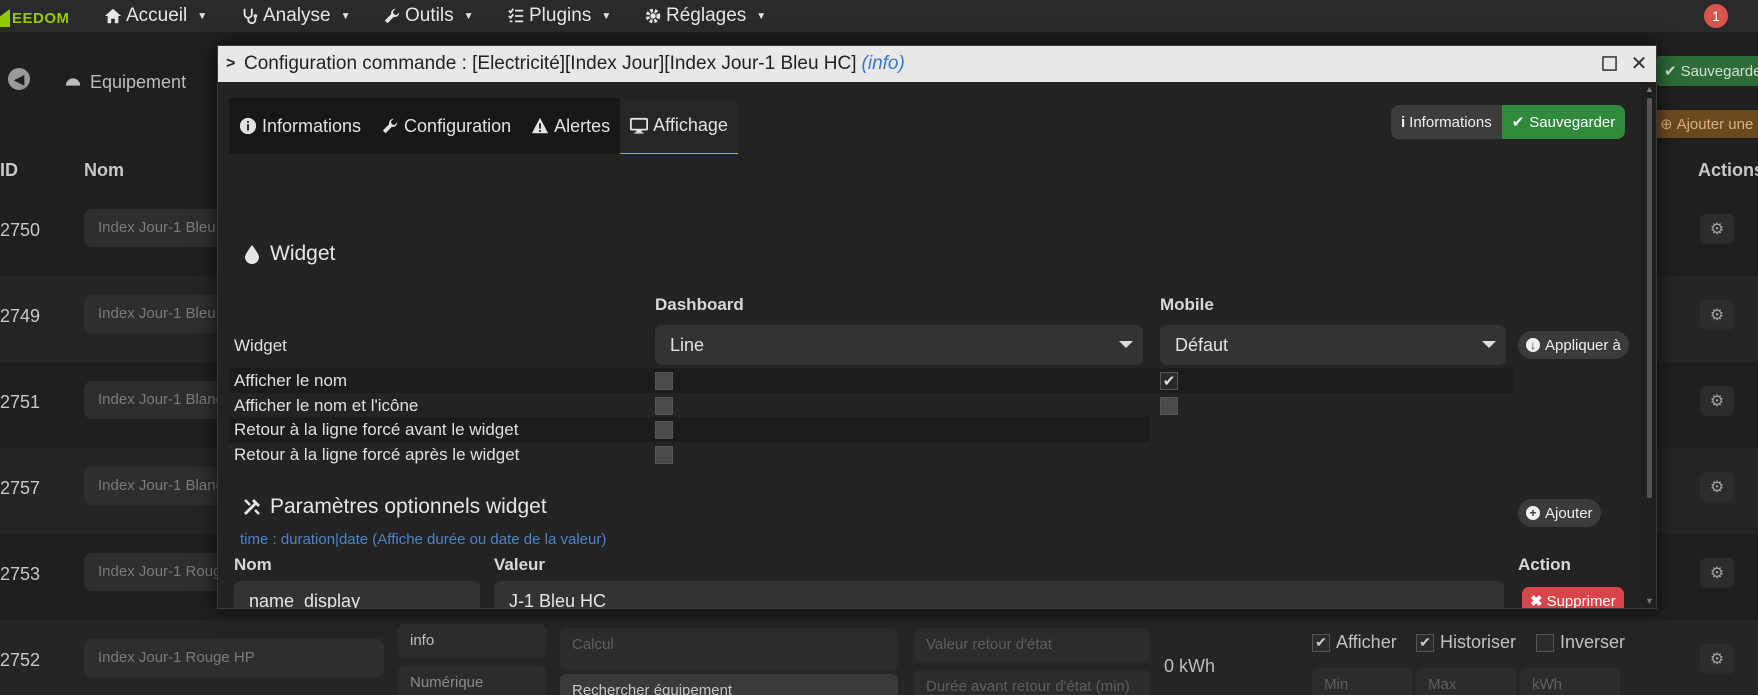  Describe the element at coordinates (1716, 16) in the screenshot. I see `notification-badge: 1` at that location.